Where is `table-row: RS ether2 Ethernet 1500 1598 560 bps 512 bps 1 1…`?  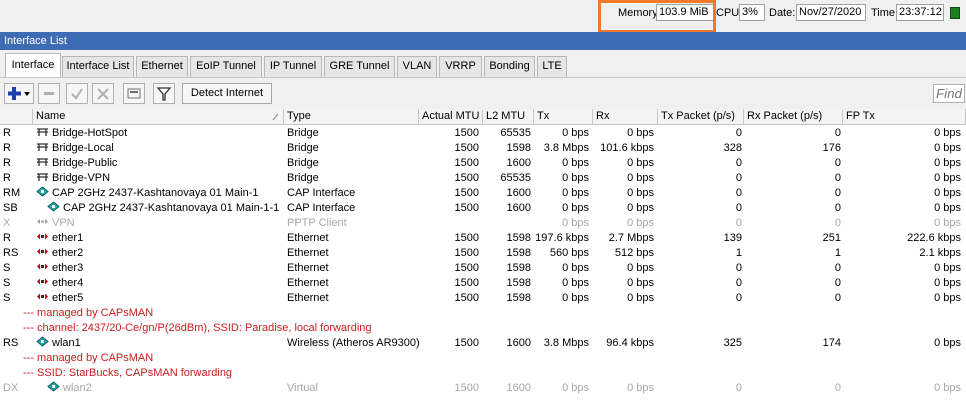
table-row: RS ether2 Ethernet 1500 1598 560 bps 512 bps 1 1… is located at coordinates (483, 253).